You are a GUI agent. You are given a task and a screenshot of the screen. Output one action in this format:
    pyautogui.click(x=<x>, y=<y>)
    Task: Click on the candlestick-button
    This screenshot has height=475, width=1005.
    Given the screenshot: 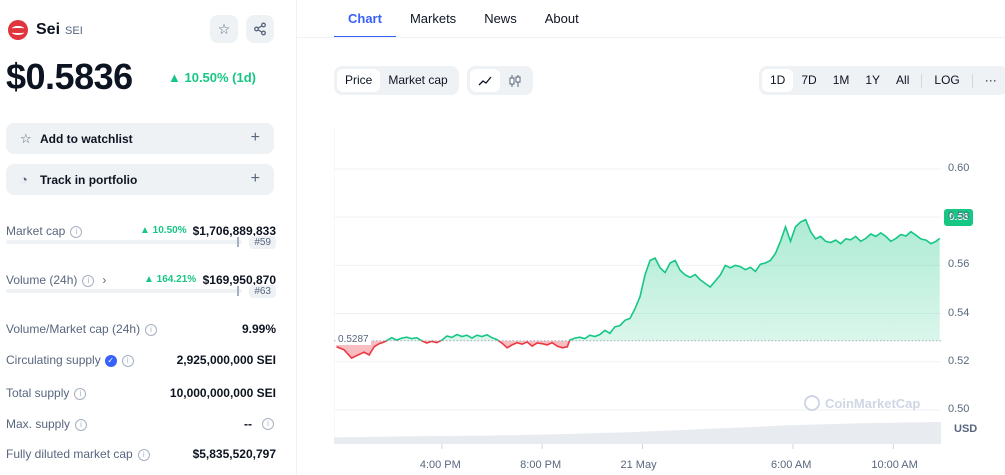 What is the action you would take?
    pyautogui.click(x=515, y=80)
    